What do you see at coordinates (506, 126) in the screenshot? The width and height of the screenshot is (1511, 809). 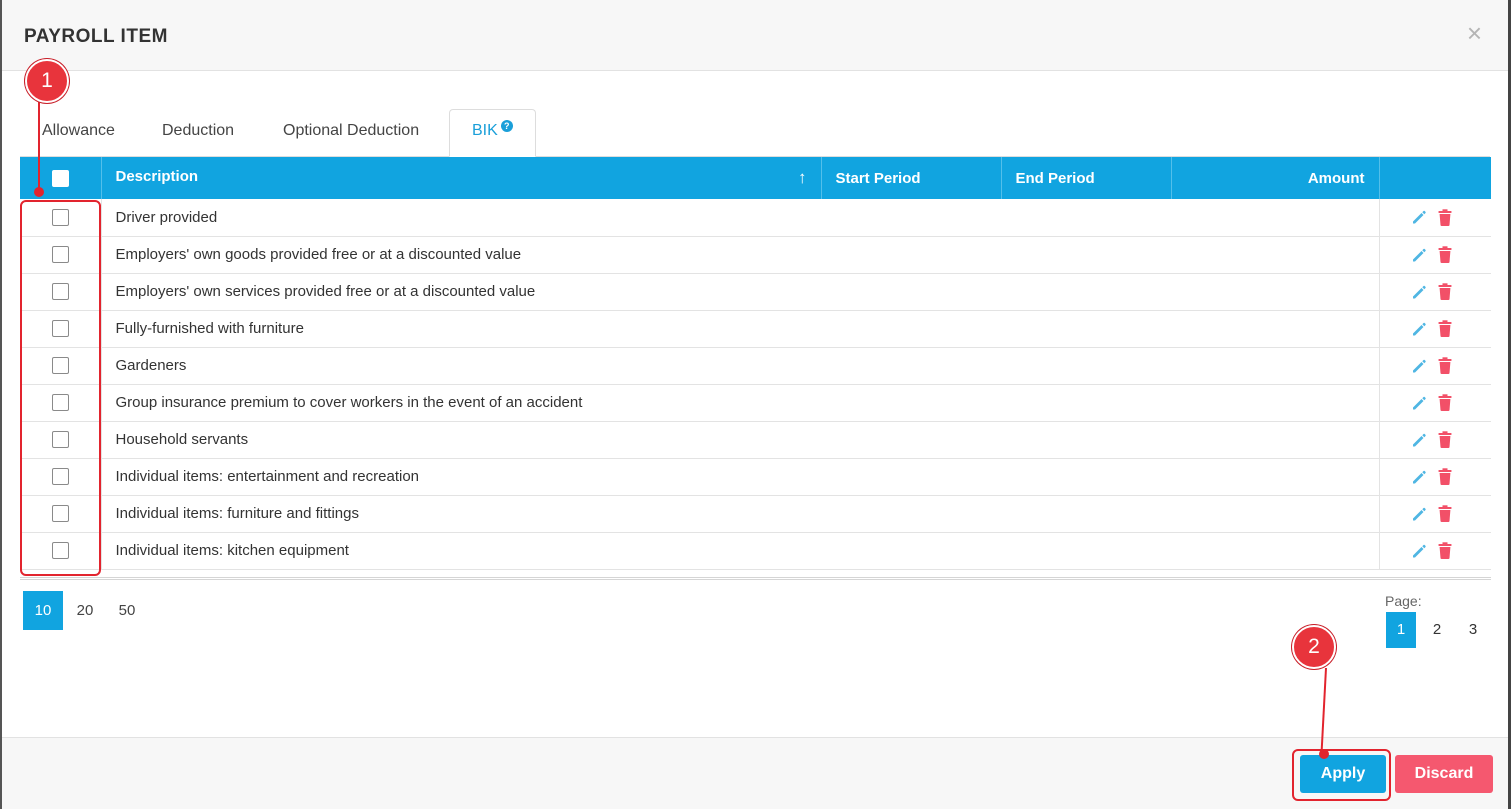 I see `question-circle-icon: ?` at bounding box center [506, 126].